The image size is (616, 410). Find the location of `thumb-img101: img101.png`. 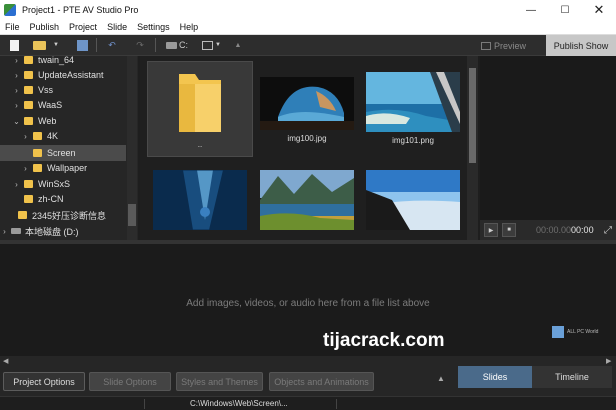

thumb-img101: img101.png is located at coordinates (413, 108).